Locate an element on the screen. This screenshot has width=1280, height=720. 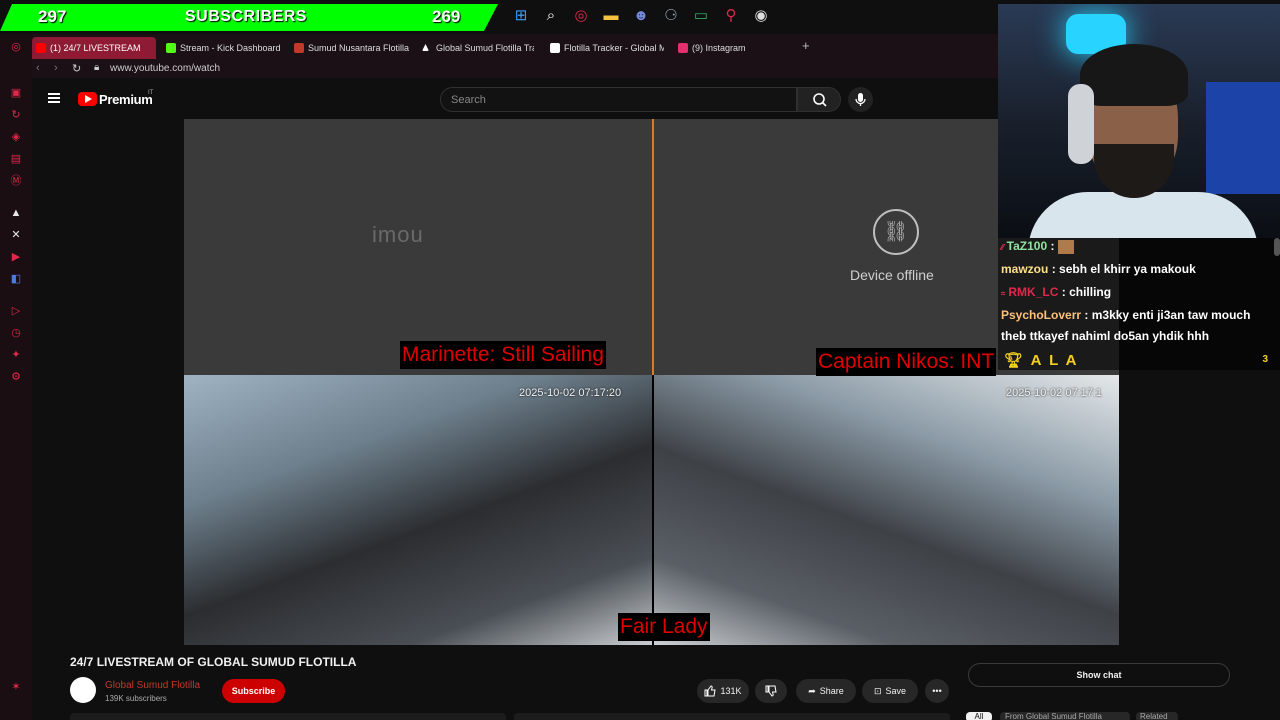
camera-feed-top-left: imou is located at coordinates (418, 247).